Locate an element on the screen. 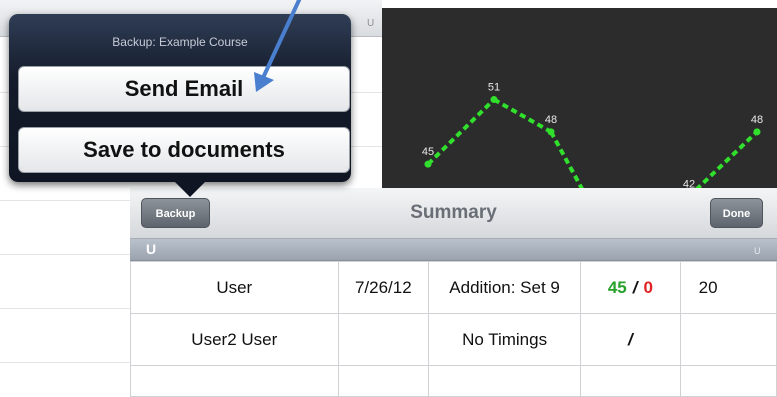 The image size is (777, 397). annotation-arrow-icon is located at coordinates (278, 46).